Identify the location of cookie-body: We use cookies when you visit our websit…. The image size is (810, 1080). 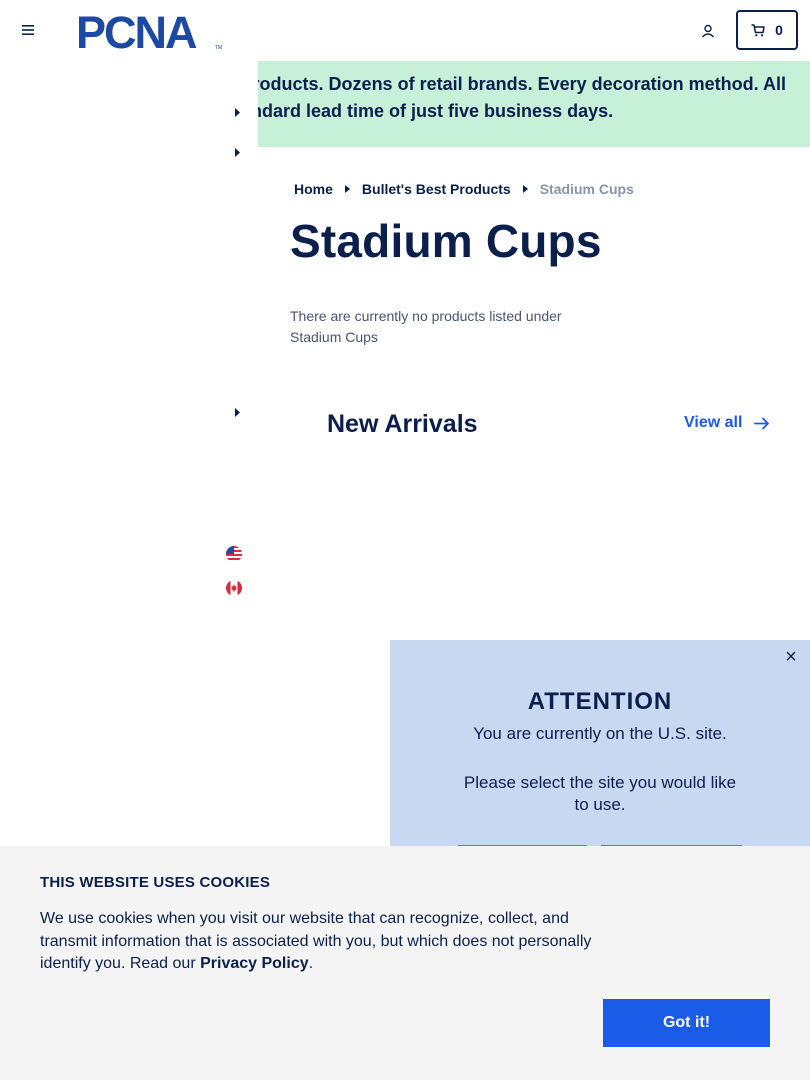
(325, 942).